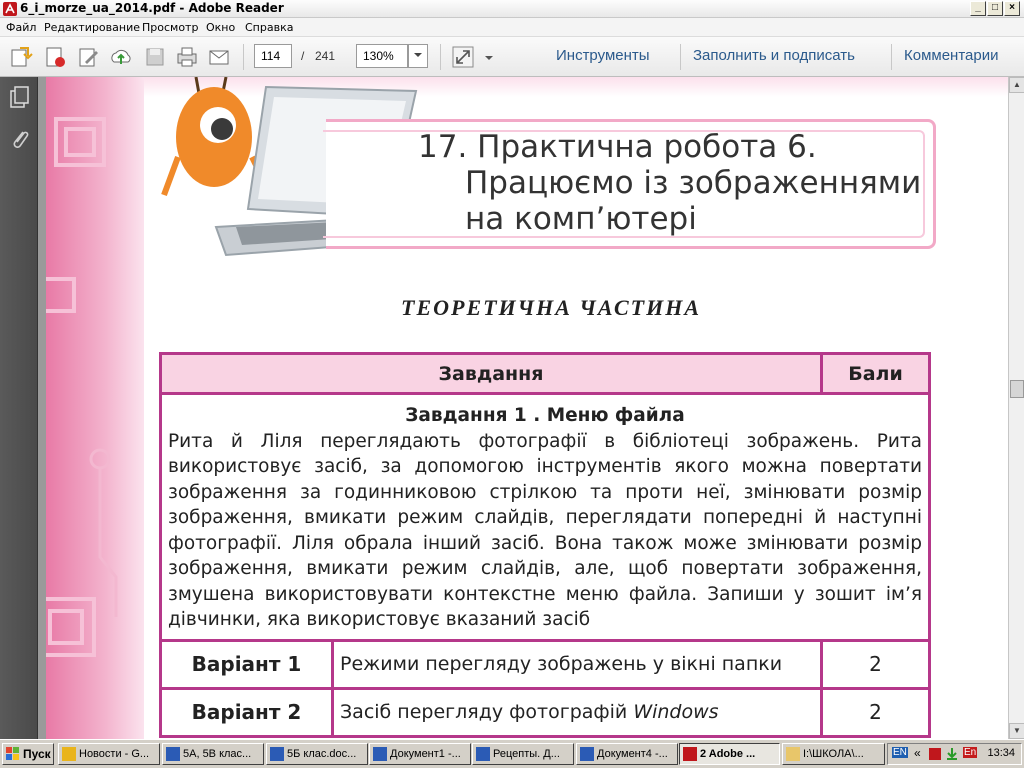 The image size is (1024, 768). What do you see at coordinates (21, 27) in the screenshot?
I see `menu-file: Файл` at bounding box center [21, 27].